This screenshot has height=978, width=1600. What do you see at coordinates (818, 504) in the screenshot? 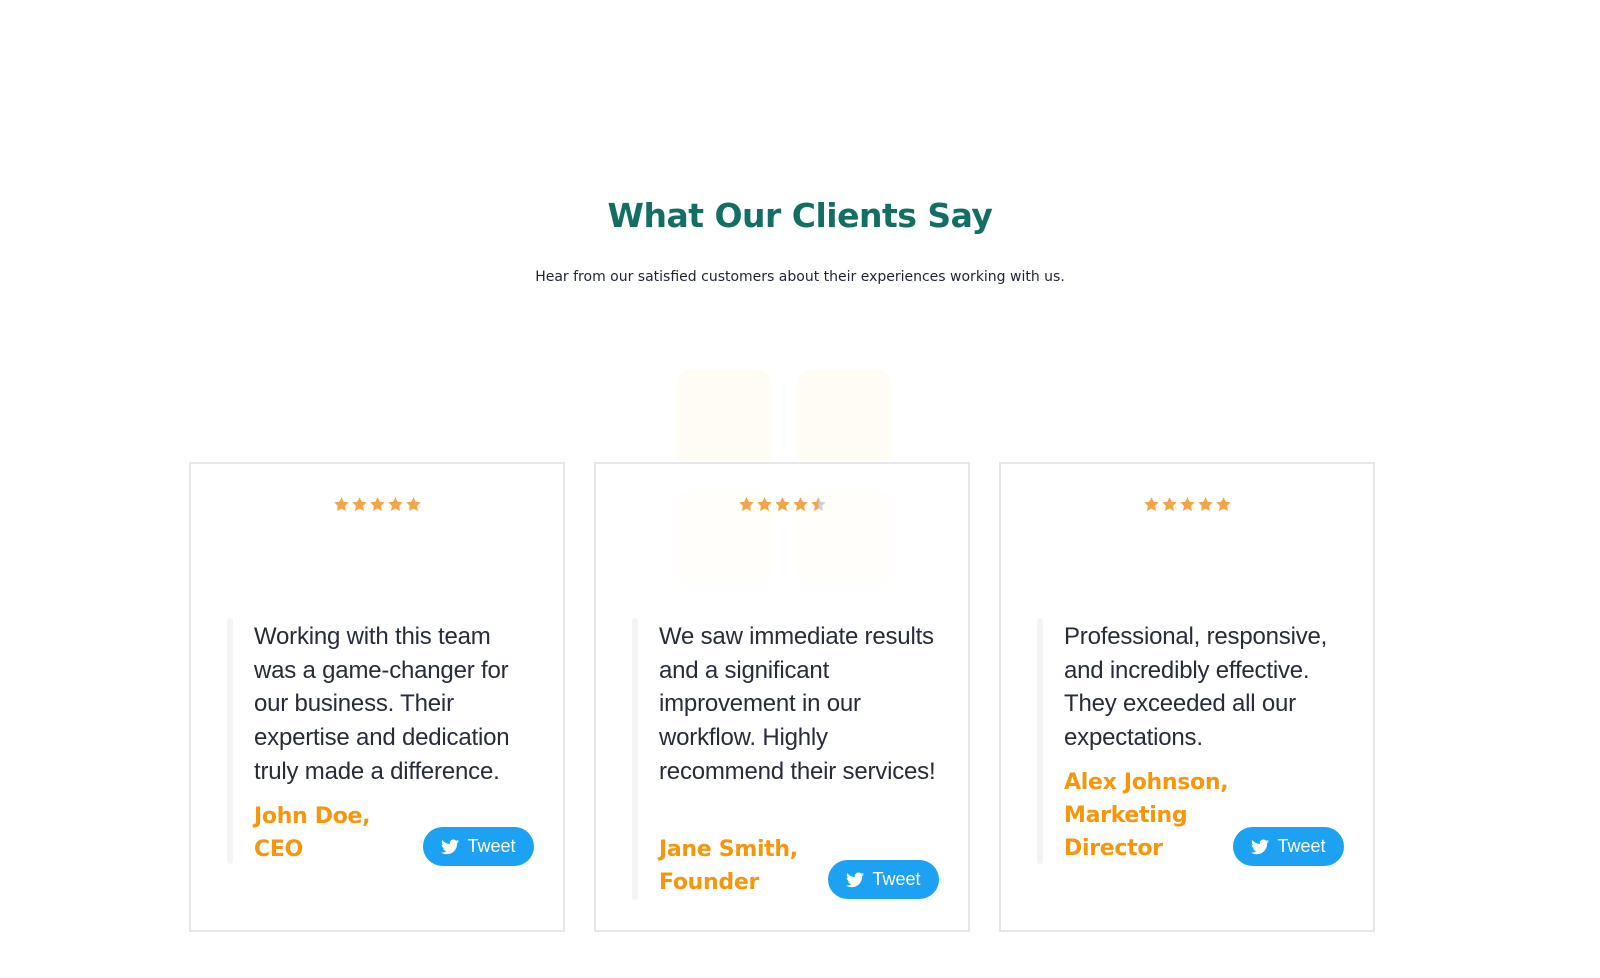
I see `star-half-icon` at bounding box center [818, 504].